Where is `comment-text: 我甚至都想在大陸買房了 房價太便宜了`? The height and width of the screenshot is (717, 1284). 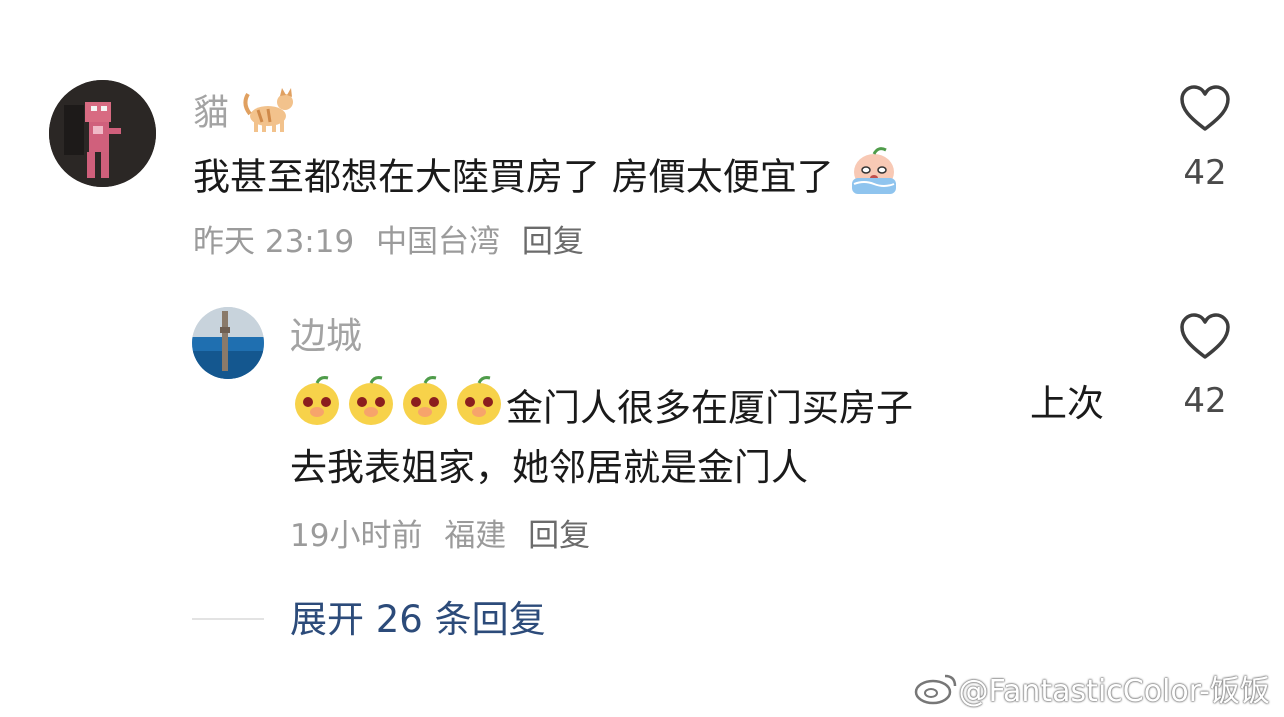 comment-text: 我甚至都想在大陸買房了 房價太便宜了 is located at coordinates (547, 179).